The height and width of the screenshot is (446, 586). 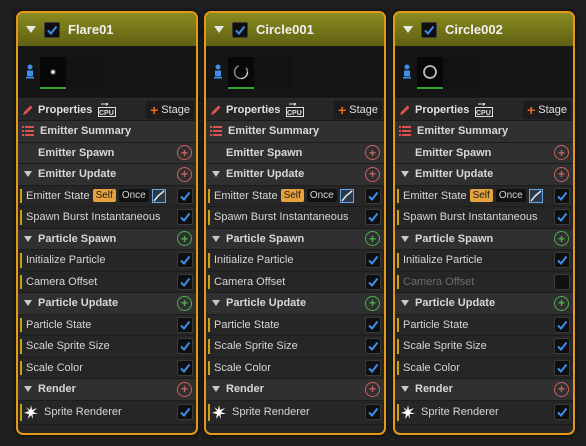 What do you see at coordinates (107, 30) in the screenshot?
I see `emitter-header: Flare01` at bounding box center [107, 30].